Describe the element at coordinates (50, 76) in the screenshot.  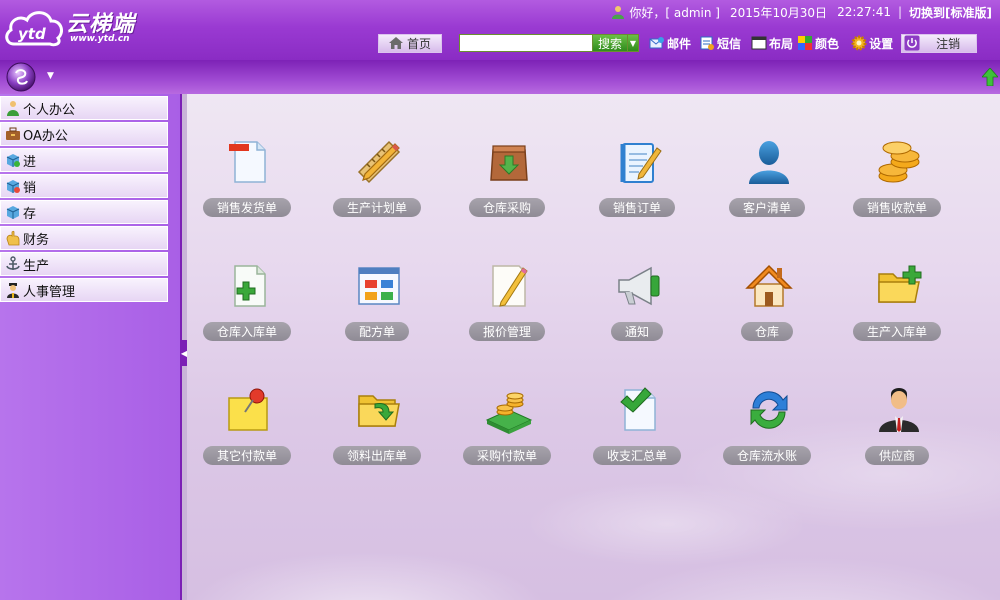
I see `orb-dropdown-icon: ▼` at that location.